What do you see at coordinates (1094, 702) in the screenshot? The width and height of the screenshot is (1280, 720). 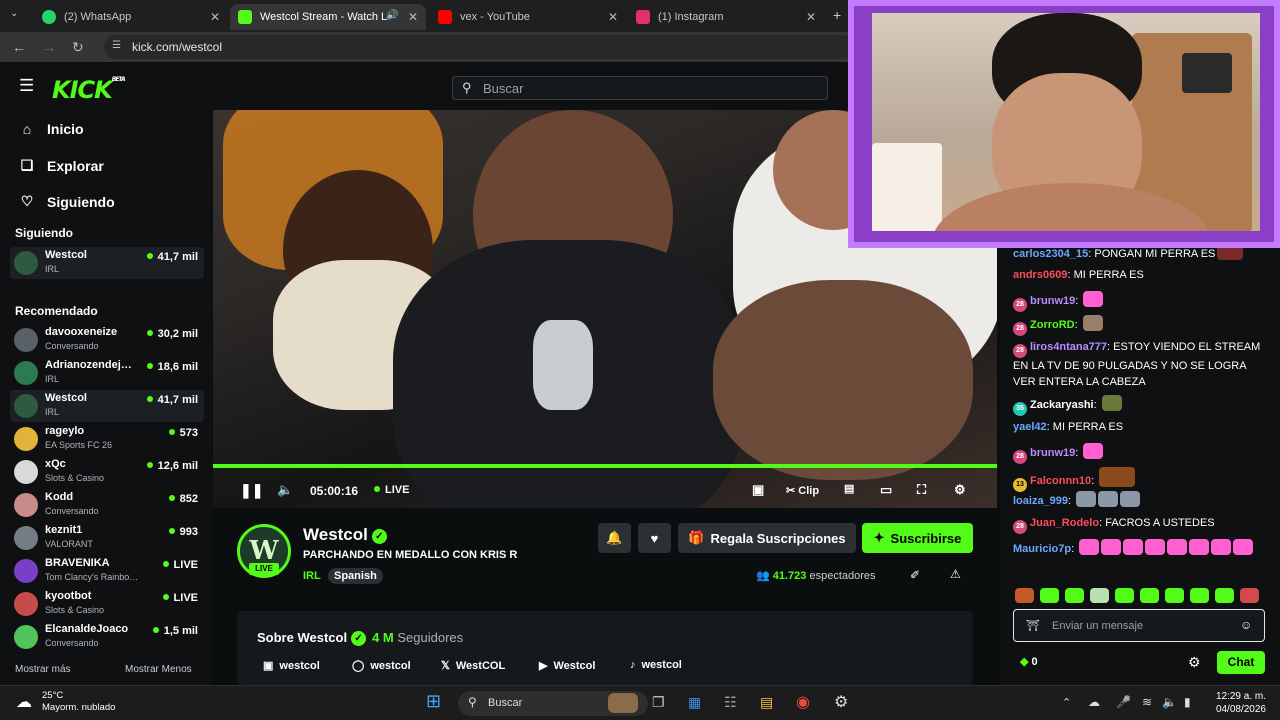 I see `onedrive-icon: ☁` at bounding box center [1094, 702].